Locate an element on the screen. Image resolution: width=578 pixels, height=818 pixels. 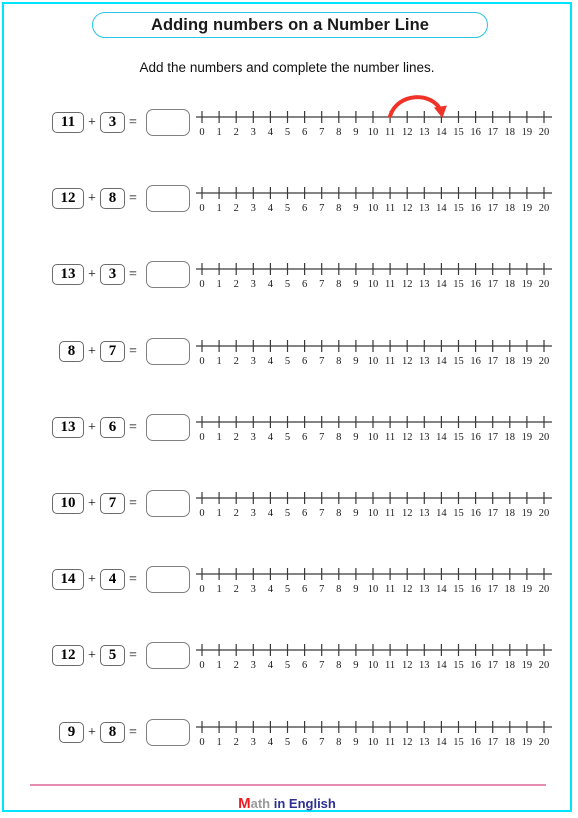
addend-a: 13 is located at coordinates (68, 427).